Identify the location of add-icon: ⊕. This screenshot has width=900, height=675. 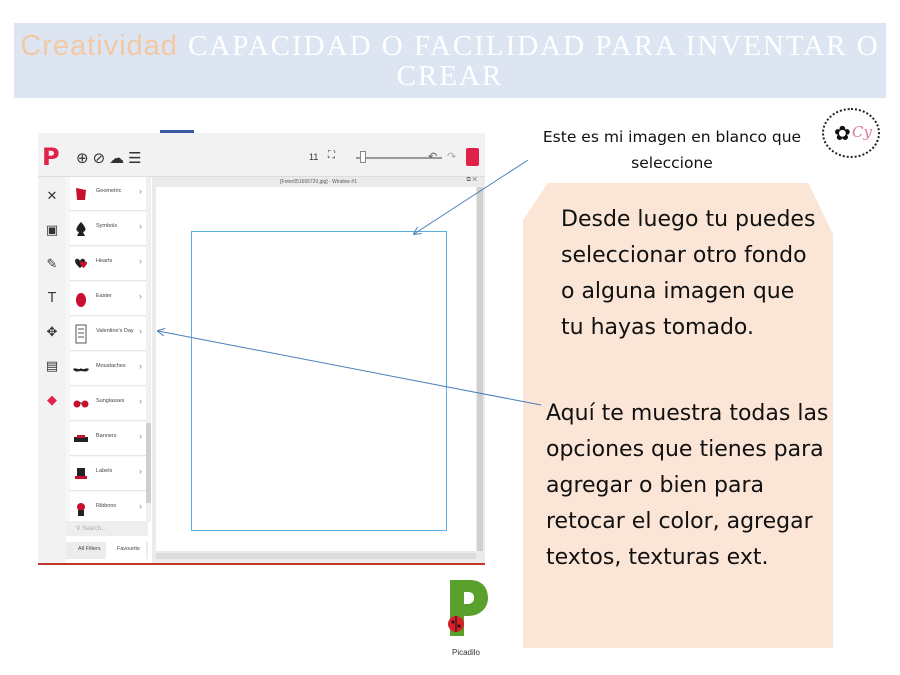
(84, 158).